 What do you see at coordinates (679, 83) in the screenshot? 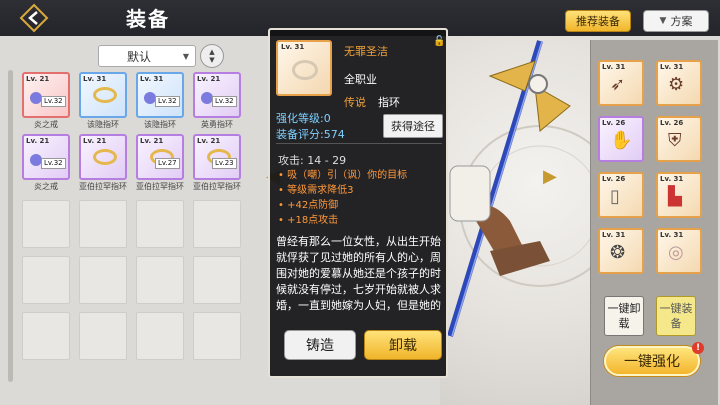
I see `equip-slot-ornament: Lv. 31 ⚙` at bounding box center [679, 83].